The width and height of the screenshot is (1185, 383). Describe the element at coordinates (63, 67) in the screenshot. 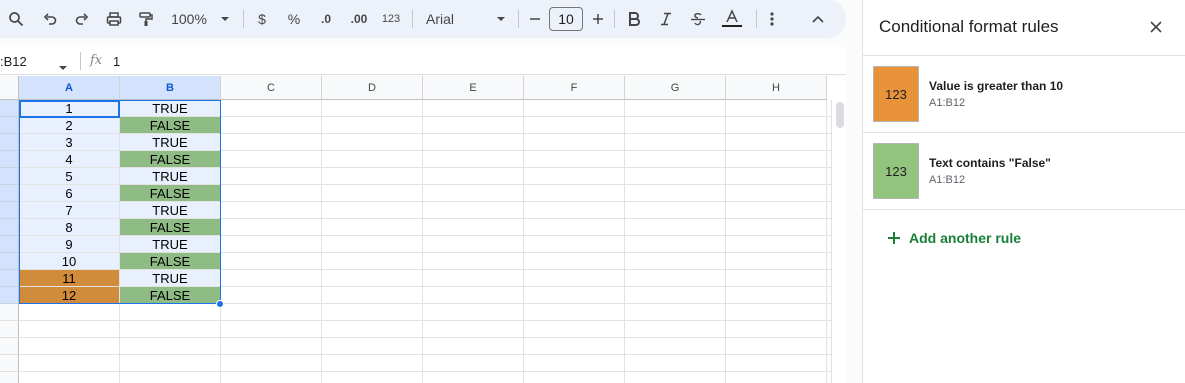

I see `name-box-dropdown-icon` at that location.